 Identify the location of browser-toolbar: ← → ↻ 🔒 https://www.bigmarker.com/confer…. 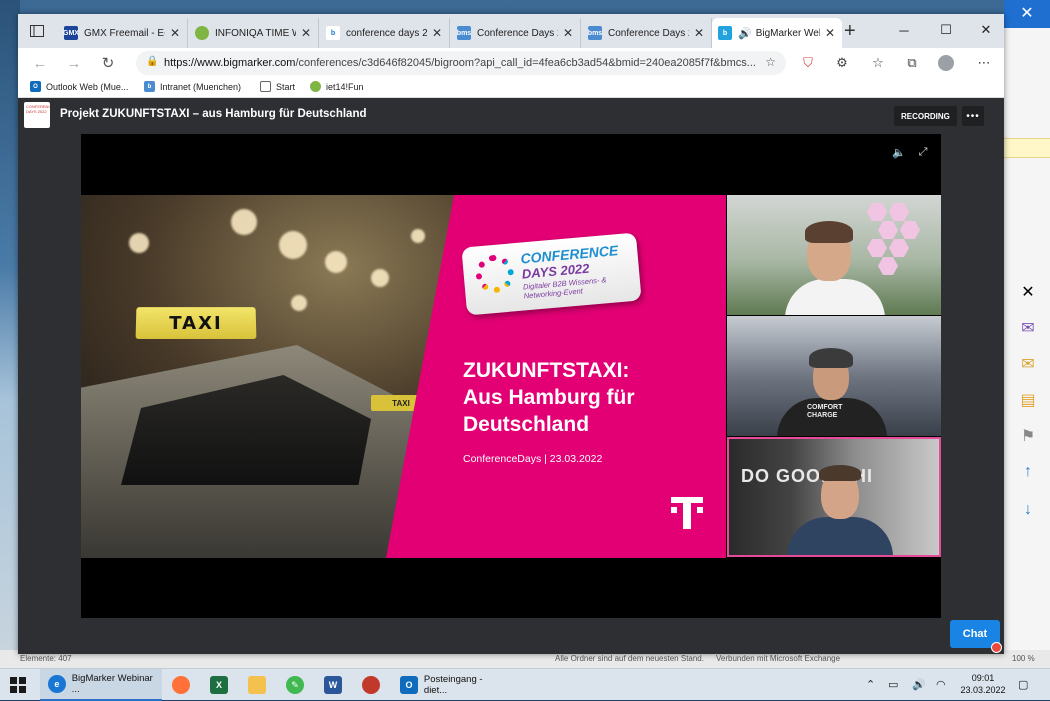
(511, 63).